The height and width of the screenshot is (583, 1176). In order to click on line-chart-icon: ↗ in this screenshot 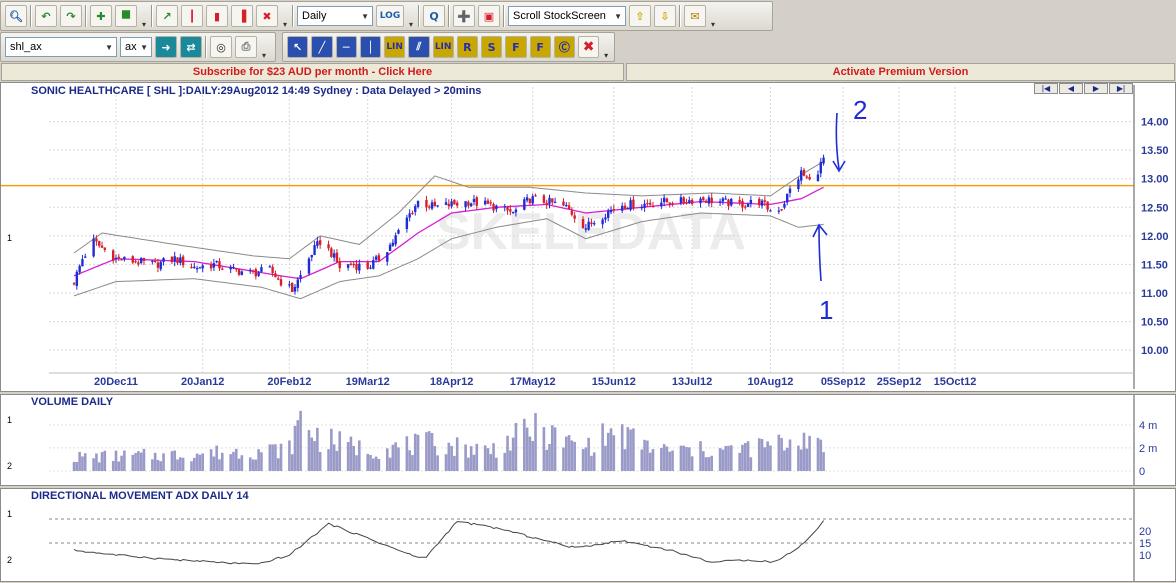, I will do `click(167, 16)`.